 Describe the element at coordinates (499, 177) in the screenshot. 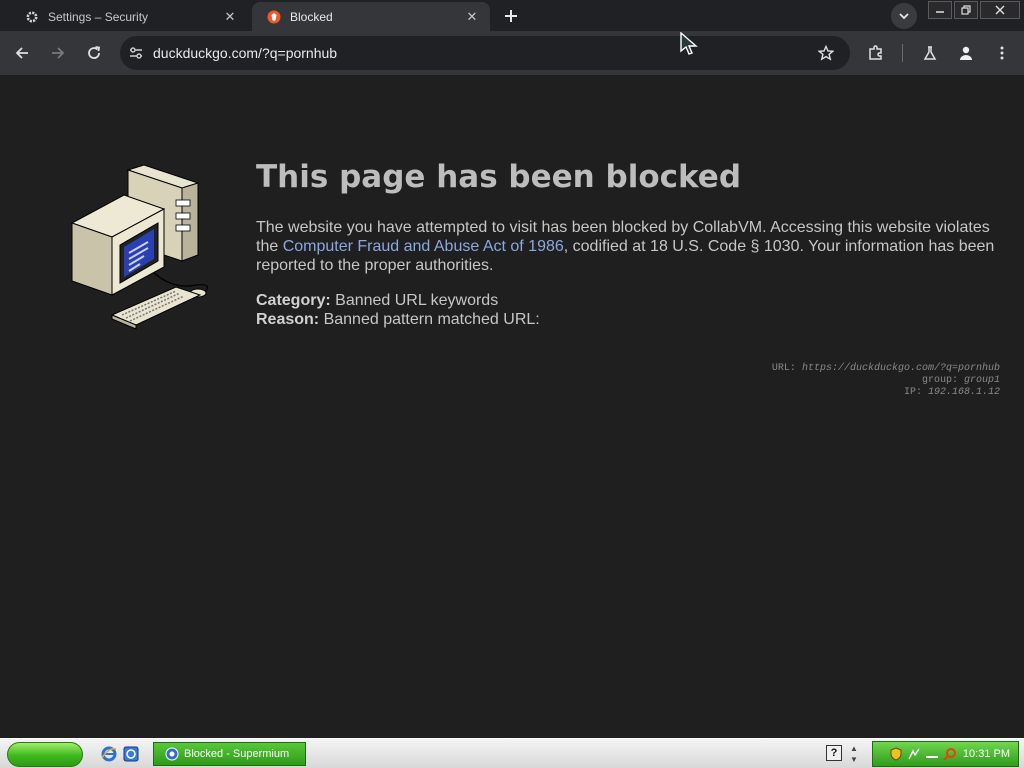

I see `page-title: This page has been blocked` at that location.